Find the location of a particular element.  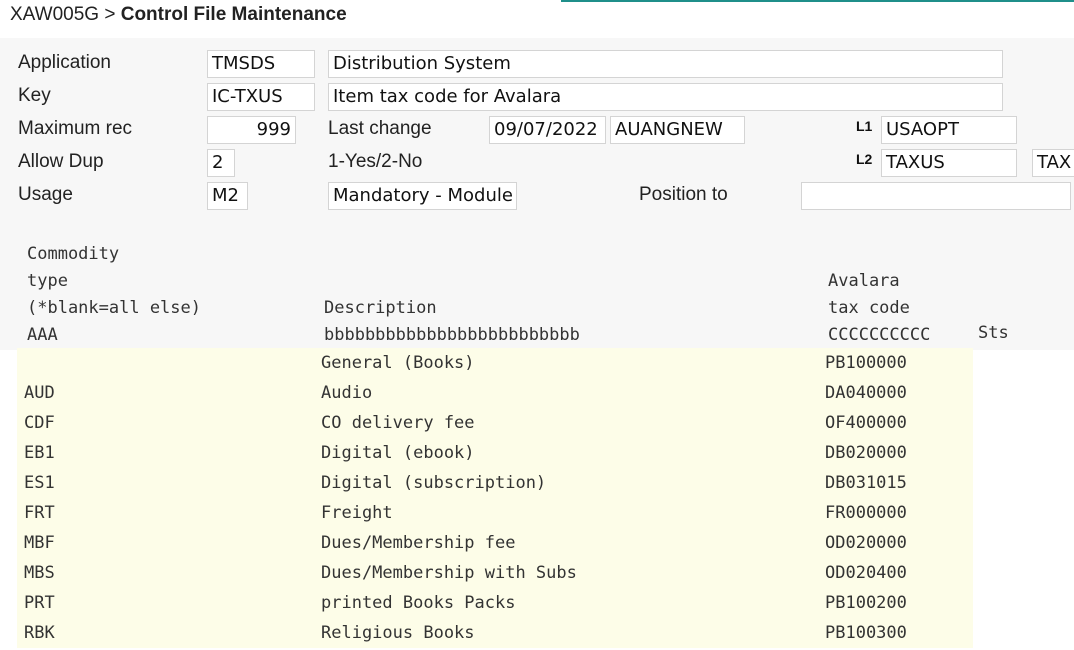

max-rec-field: 999 is located at coordinates (251, 130).